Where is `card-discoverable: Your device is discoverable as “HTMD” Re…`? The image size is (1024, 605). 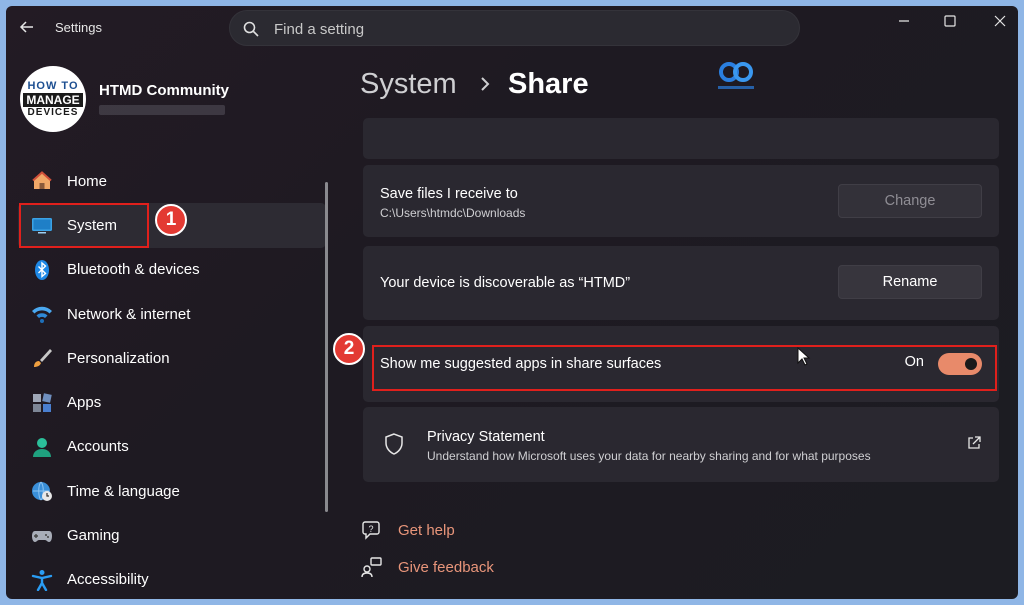
card-discoverable: Your device is discoverable as “HTMD” Re… is located at coordinates (681, 283).